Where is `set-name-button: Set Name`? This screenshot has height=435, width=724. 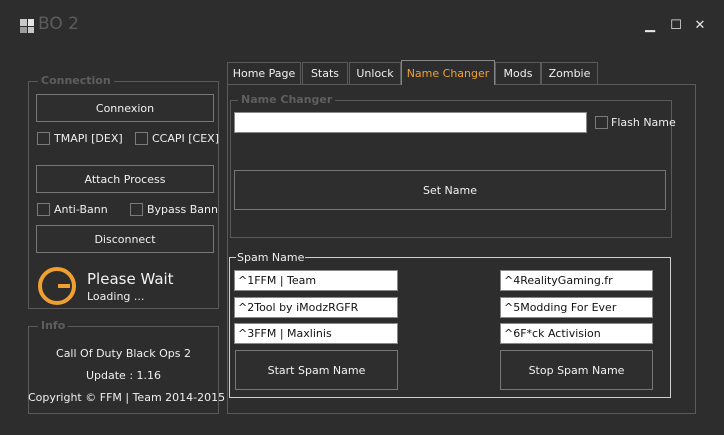
set-name-button: Set Name is located at coordinates (450, 190).